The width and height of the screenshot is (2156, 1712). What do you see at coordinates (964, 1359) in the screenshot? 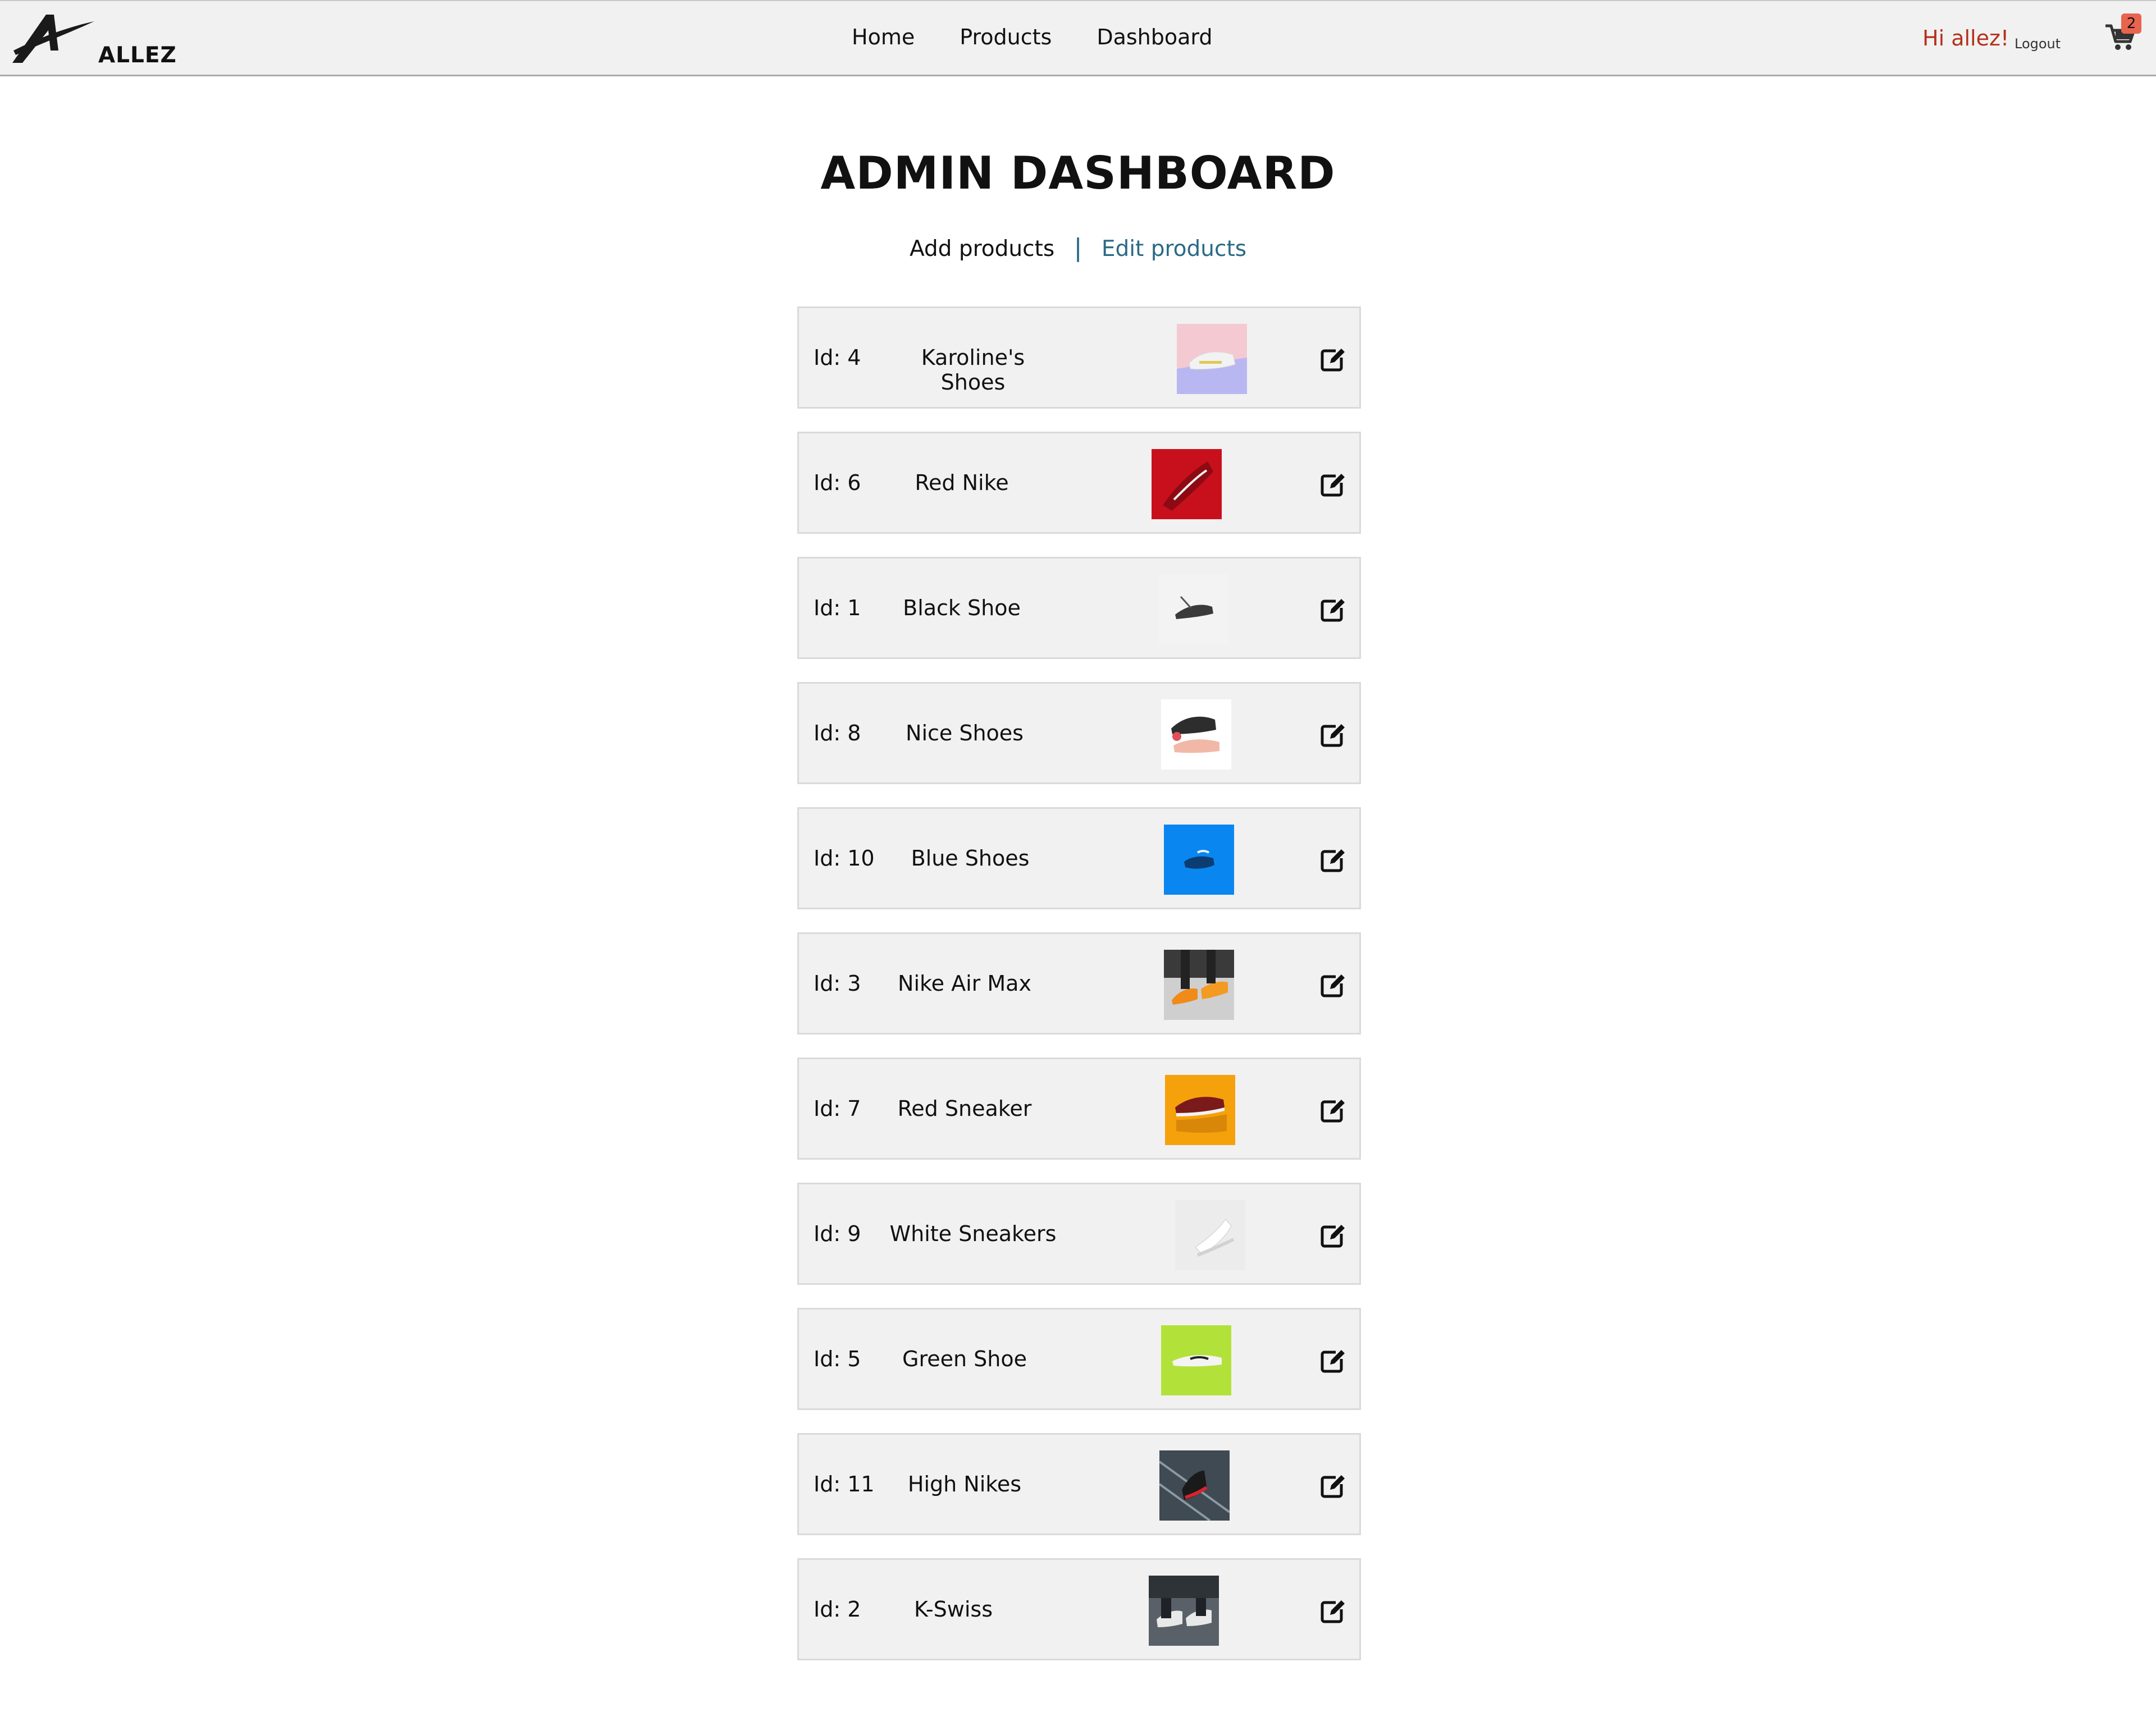
I see `product-name: Green Shoe` at bounding box center [964, 1359].